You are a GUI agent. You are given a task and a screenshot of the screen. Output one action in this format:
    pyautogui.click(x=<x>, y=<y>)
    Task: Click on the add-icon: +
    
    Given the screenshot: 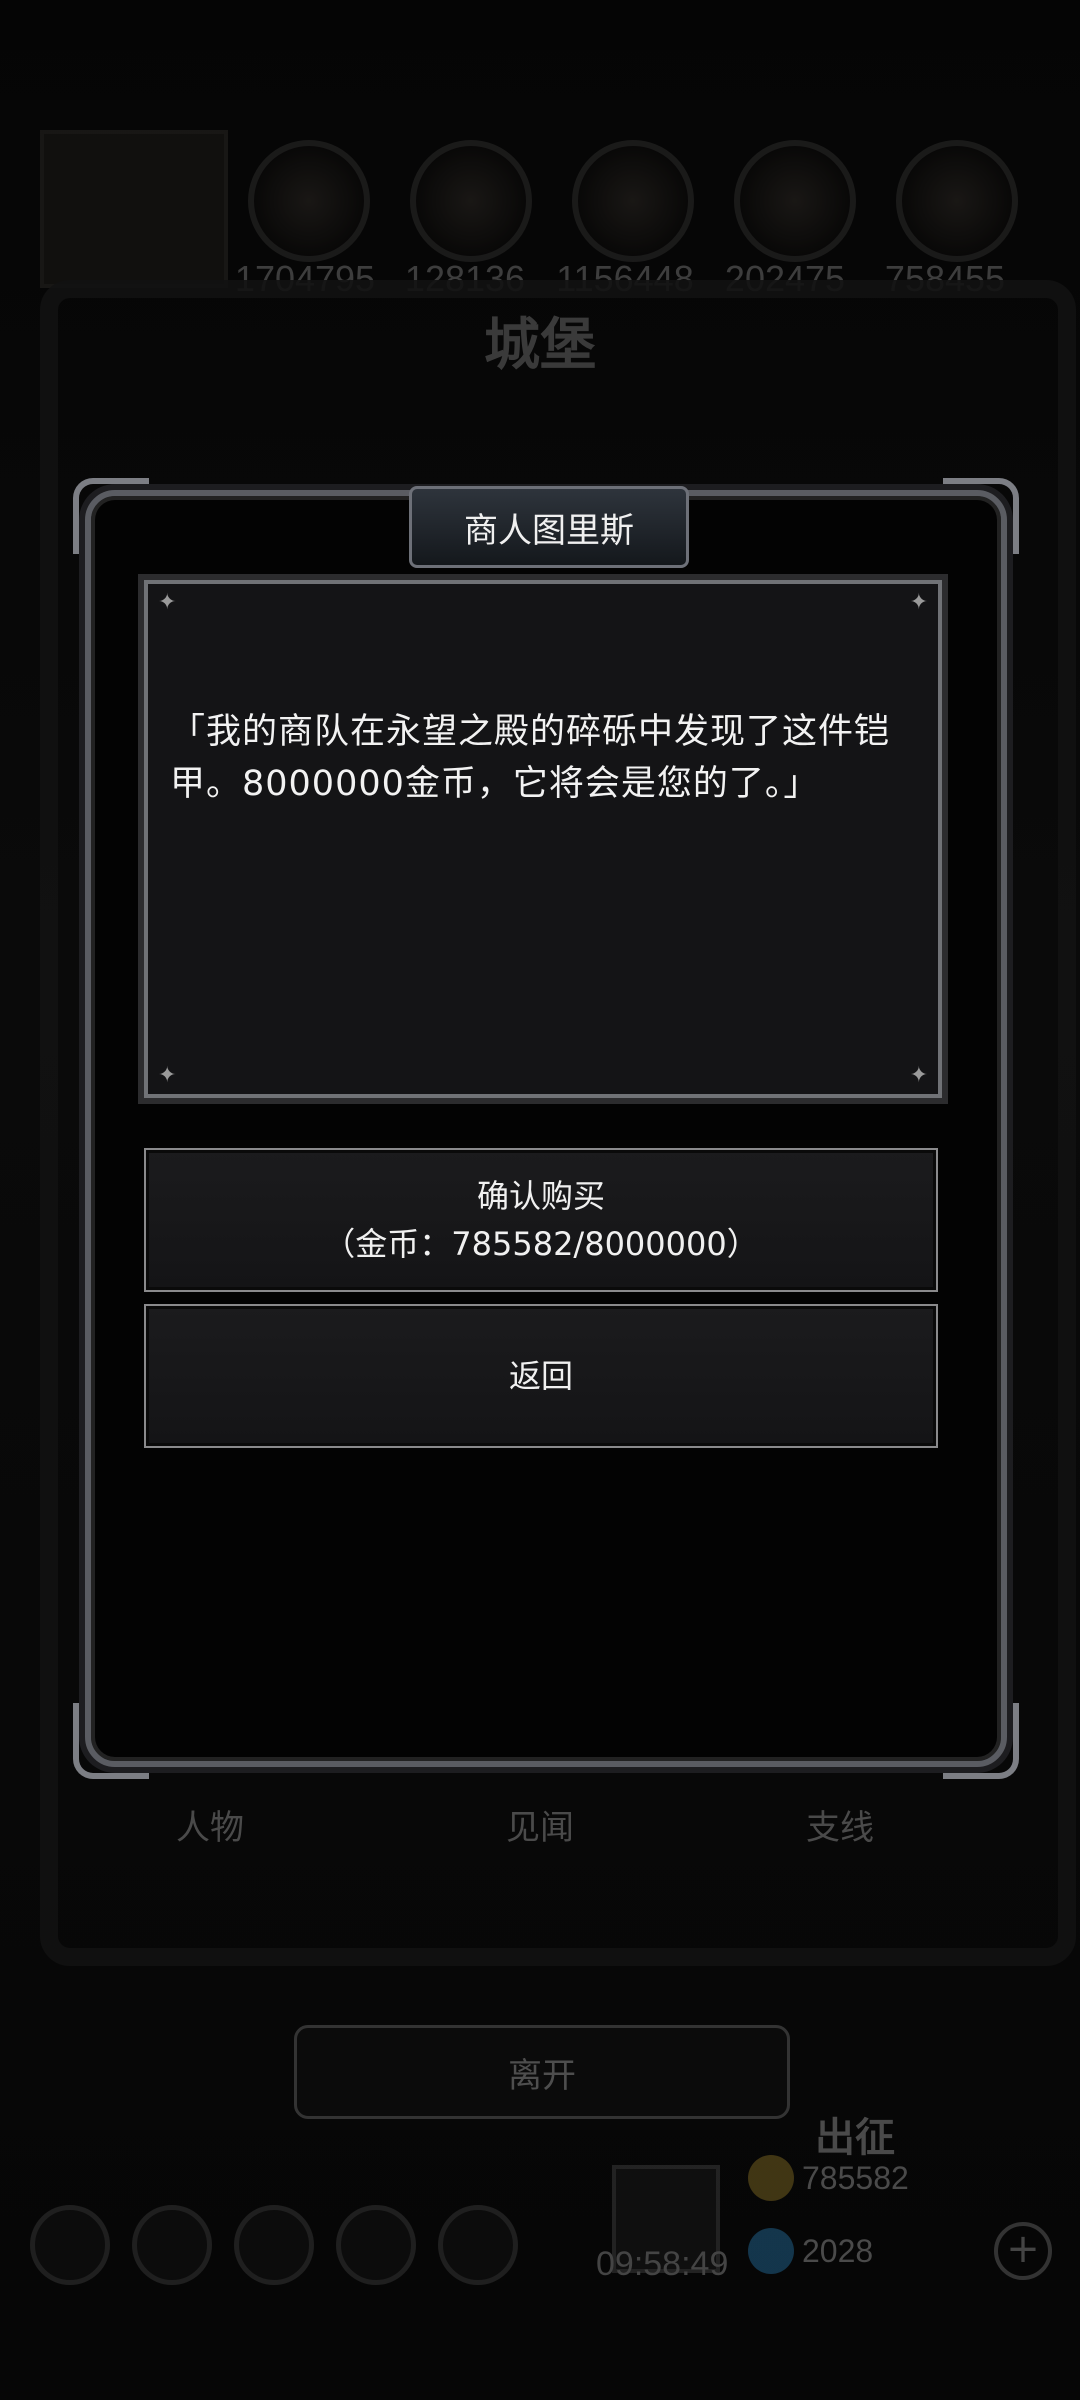 What is the action you would take?
    pyautogui.click(x=1023, y=2251)
    